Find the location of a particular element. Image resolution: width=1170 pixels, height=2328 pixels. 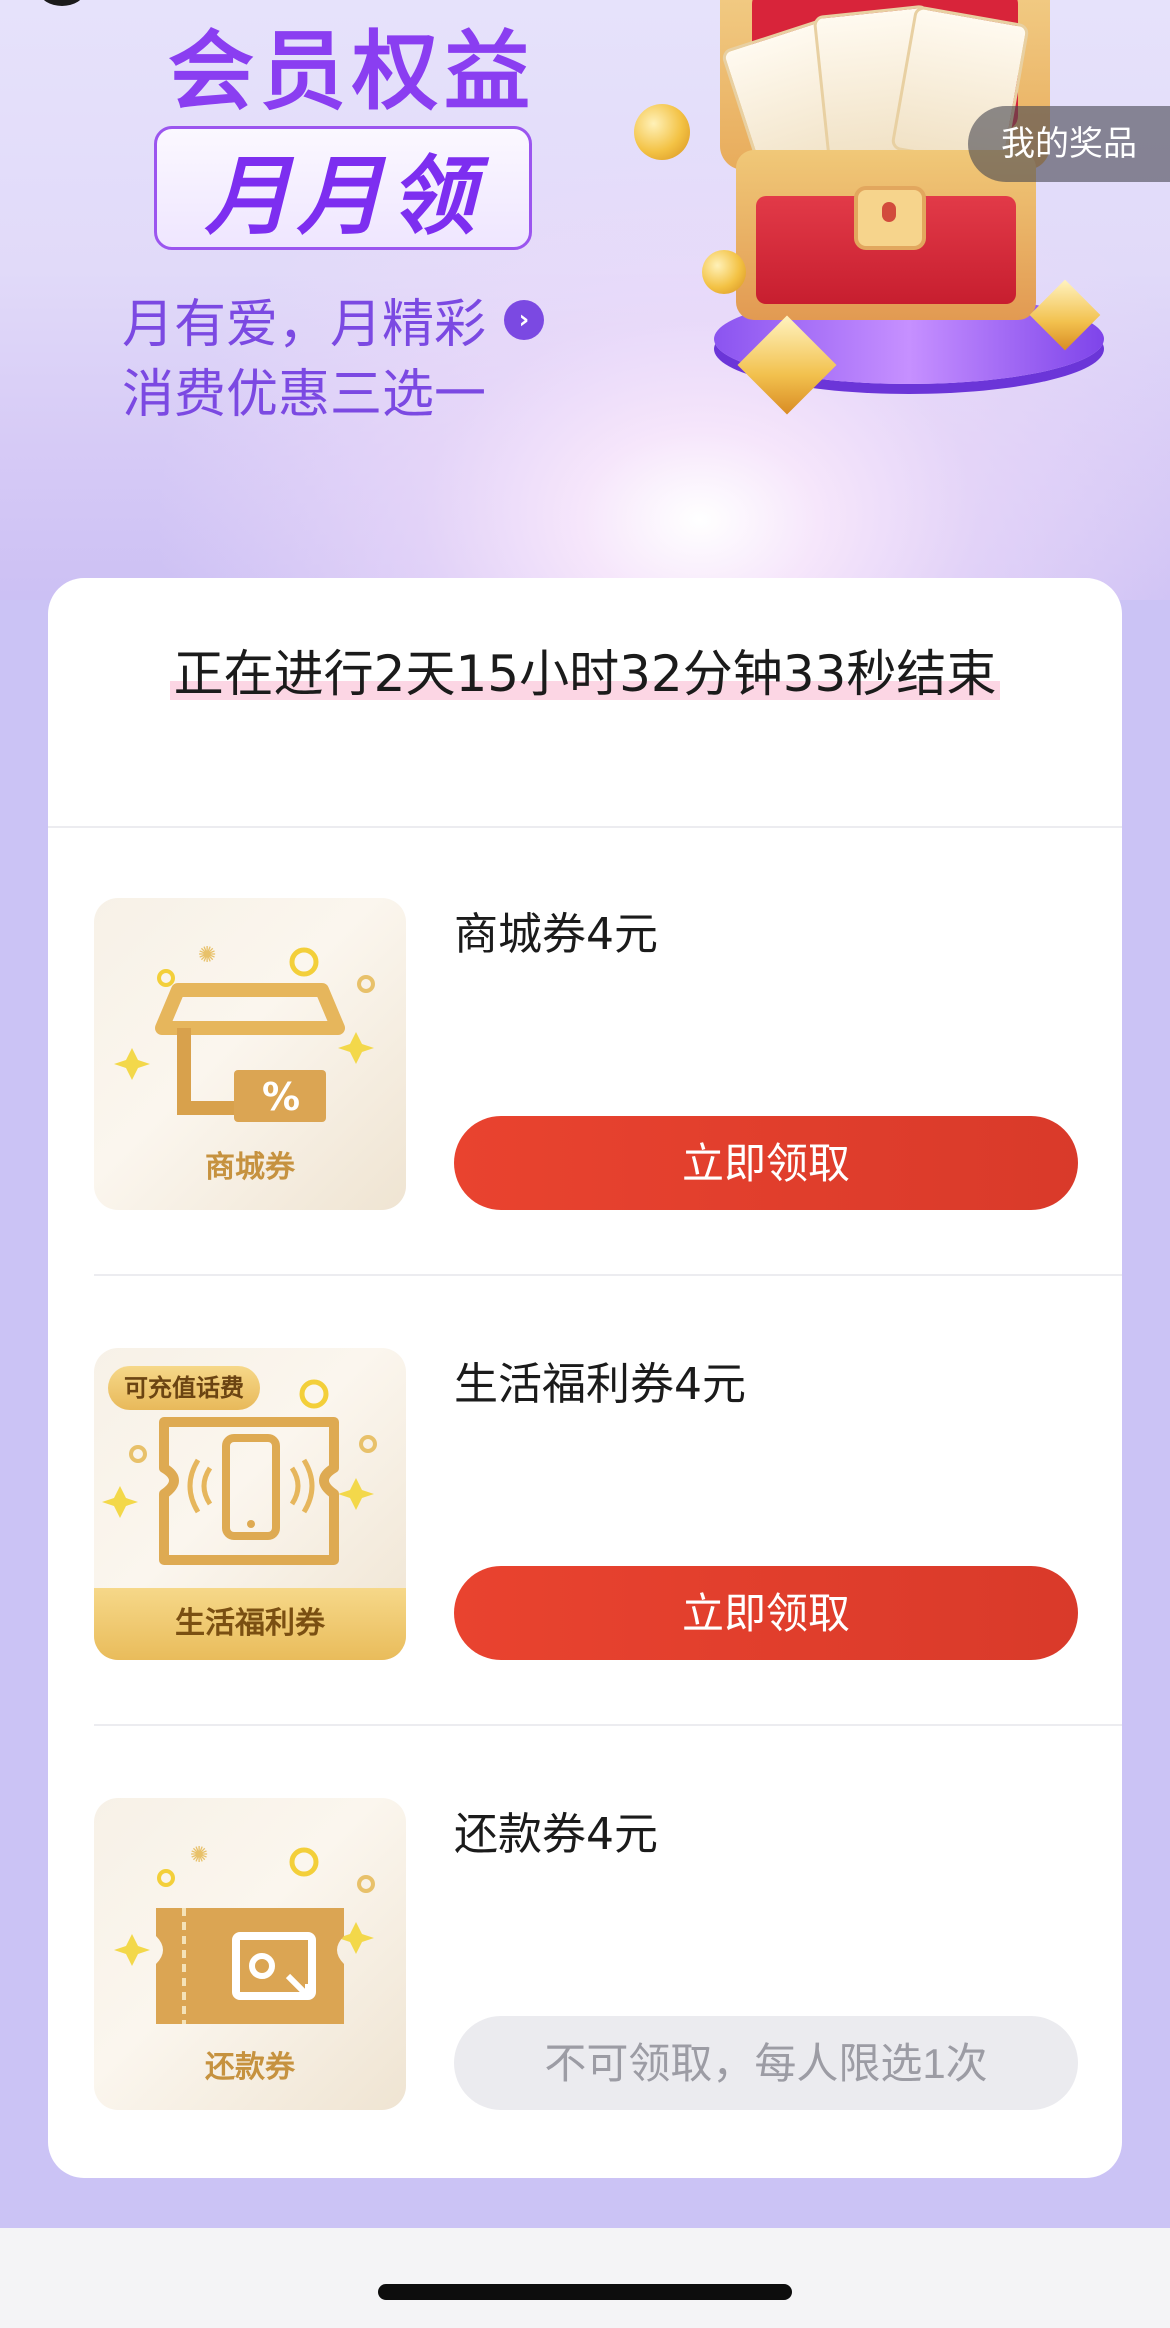

banner-subtitle-link: 月有爱，月精彩 › is located at coordinates (333, 319).